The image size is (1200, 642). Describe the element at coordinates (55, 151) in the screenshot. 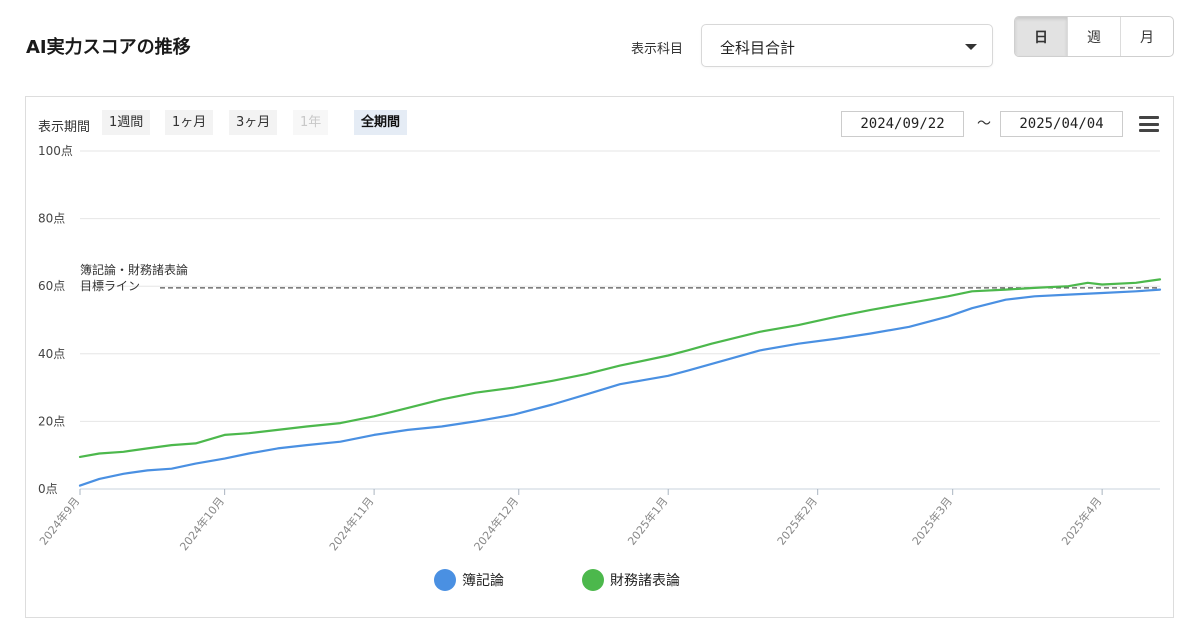

I see `y-tick-label: 100点` at that location.